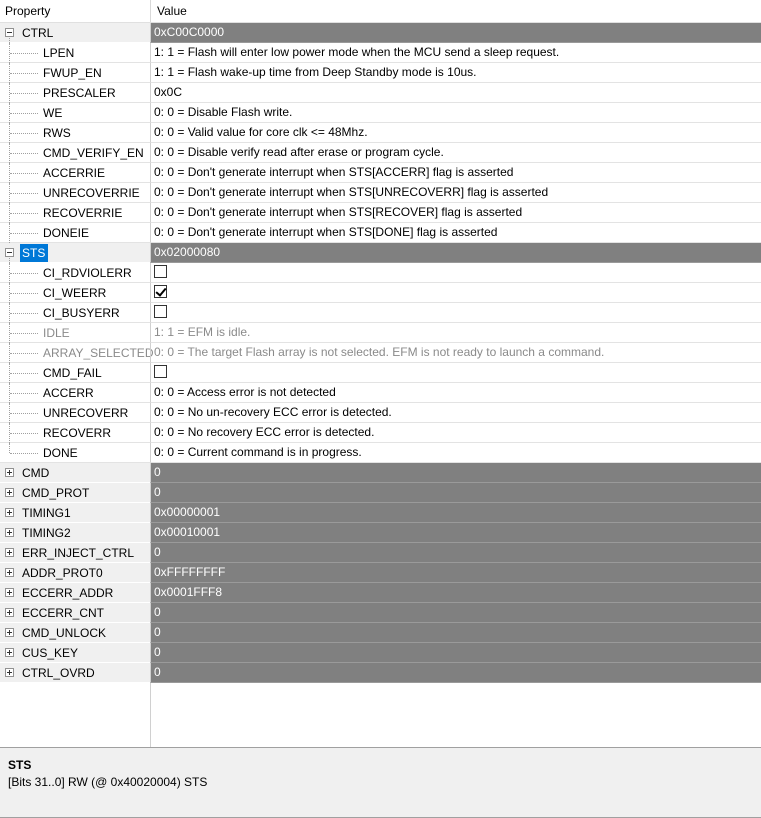 The width and height of the screenshot is (761, 818). Describe the element at coordinates (75, 533) in the screenshot. I see `property-name-cell: TIMING2` at that location.